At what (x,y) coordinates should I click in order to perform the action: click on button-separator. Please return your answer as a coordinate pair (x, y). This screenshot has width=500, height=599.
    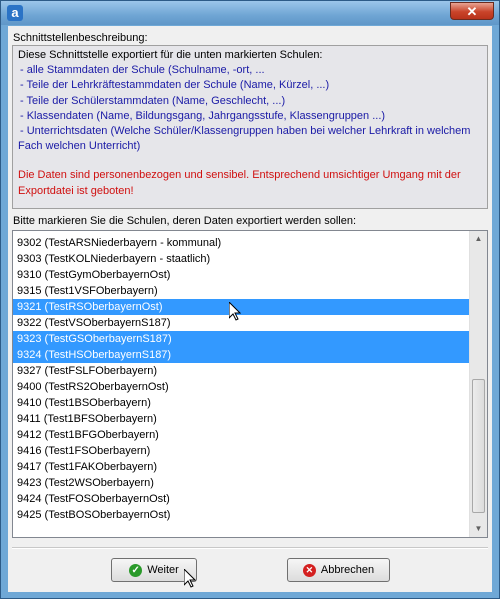
    Looking at the image, I should click on (250, 548).